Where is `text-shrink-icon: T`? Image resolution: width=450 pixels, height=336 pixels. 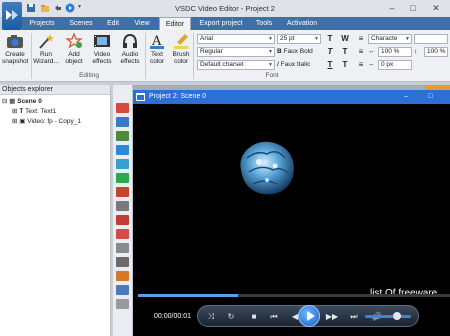 text-shrink-icon: T is located at coordinates (345, 65).